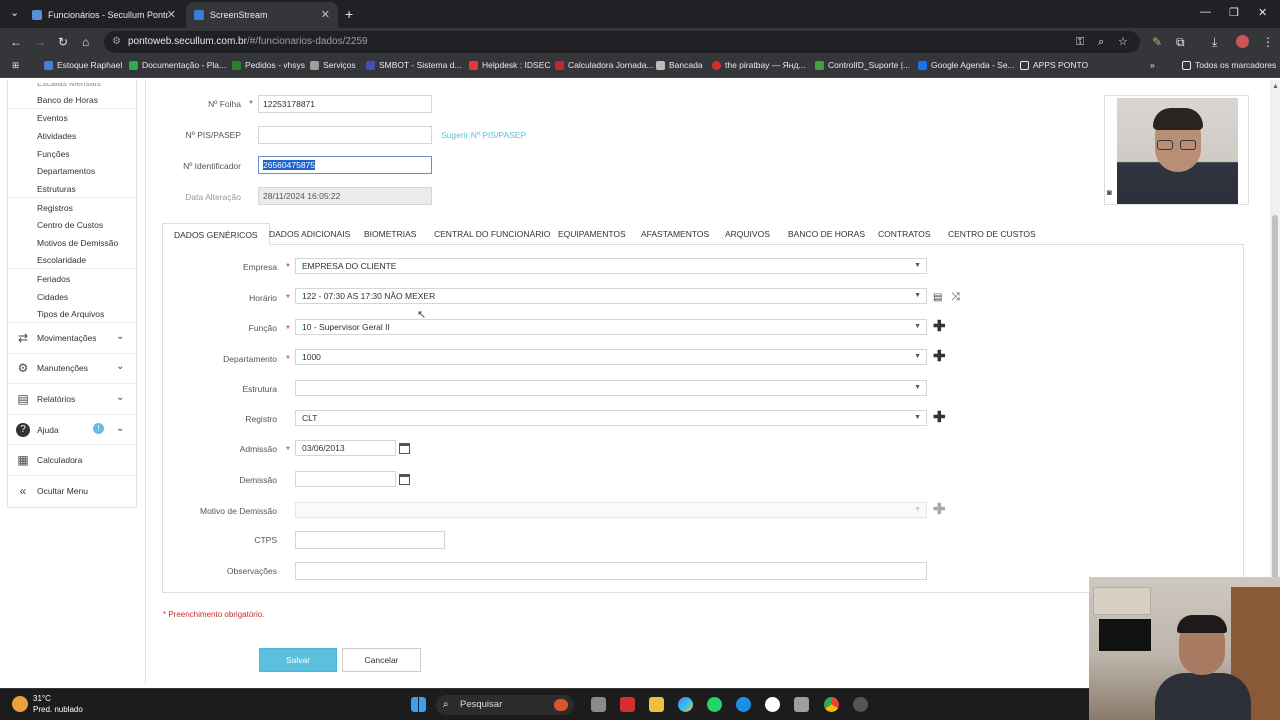 The image size is (1280, 720). Describe the element at coordinates (73, 368) in the screenshot. I see `sidebar-menu-manutencoes: ⚙ Manutenções ⌄` at that location.